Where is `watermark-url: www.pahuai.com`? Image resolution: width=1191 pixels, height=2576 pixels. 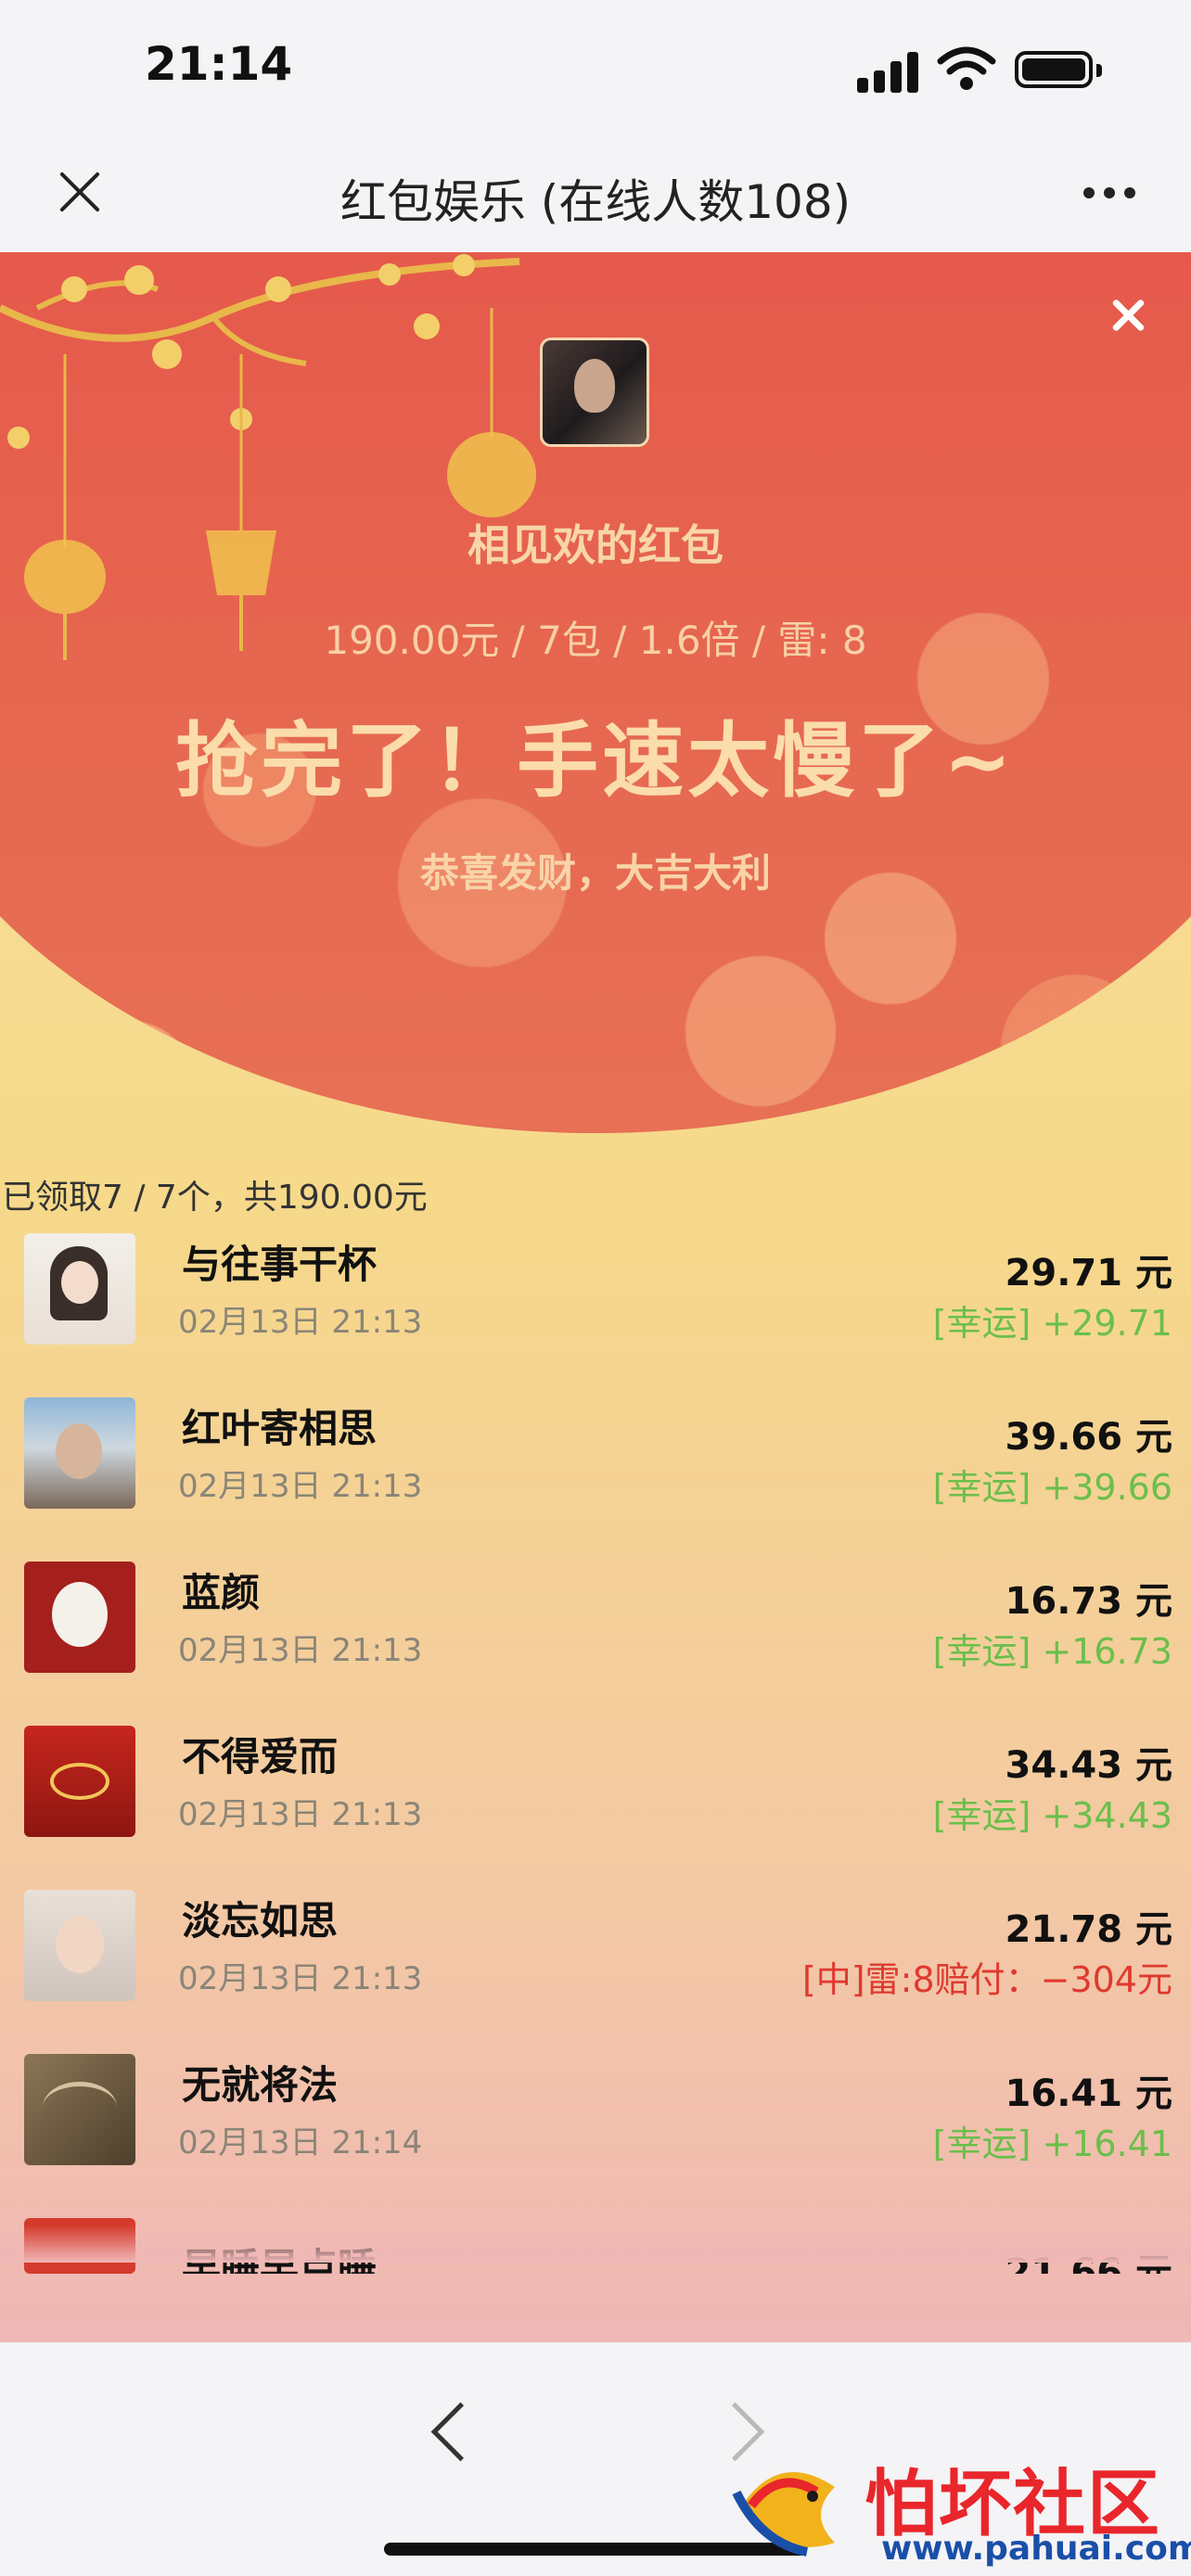 watermark-url: www.pahuai.com is located at coordinates (1036, 2549).